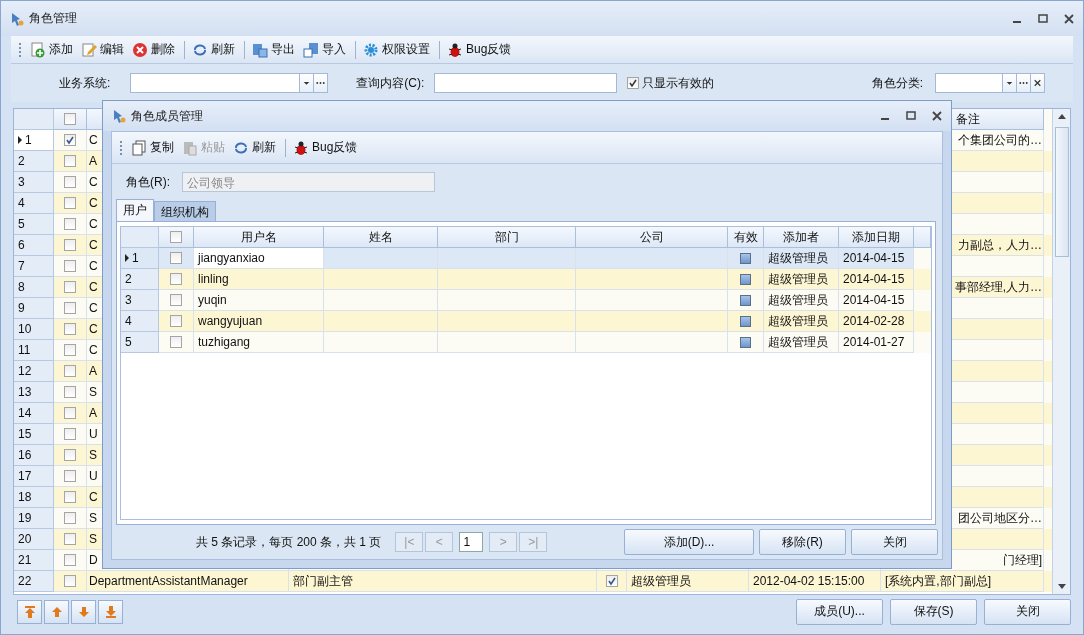 The image size is (1084, 635). I want to click on move-up-button, so click(56, 611).